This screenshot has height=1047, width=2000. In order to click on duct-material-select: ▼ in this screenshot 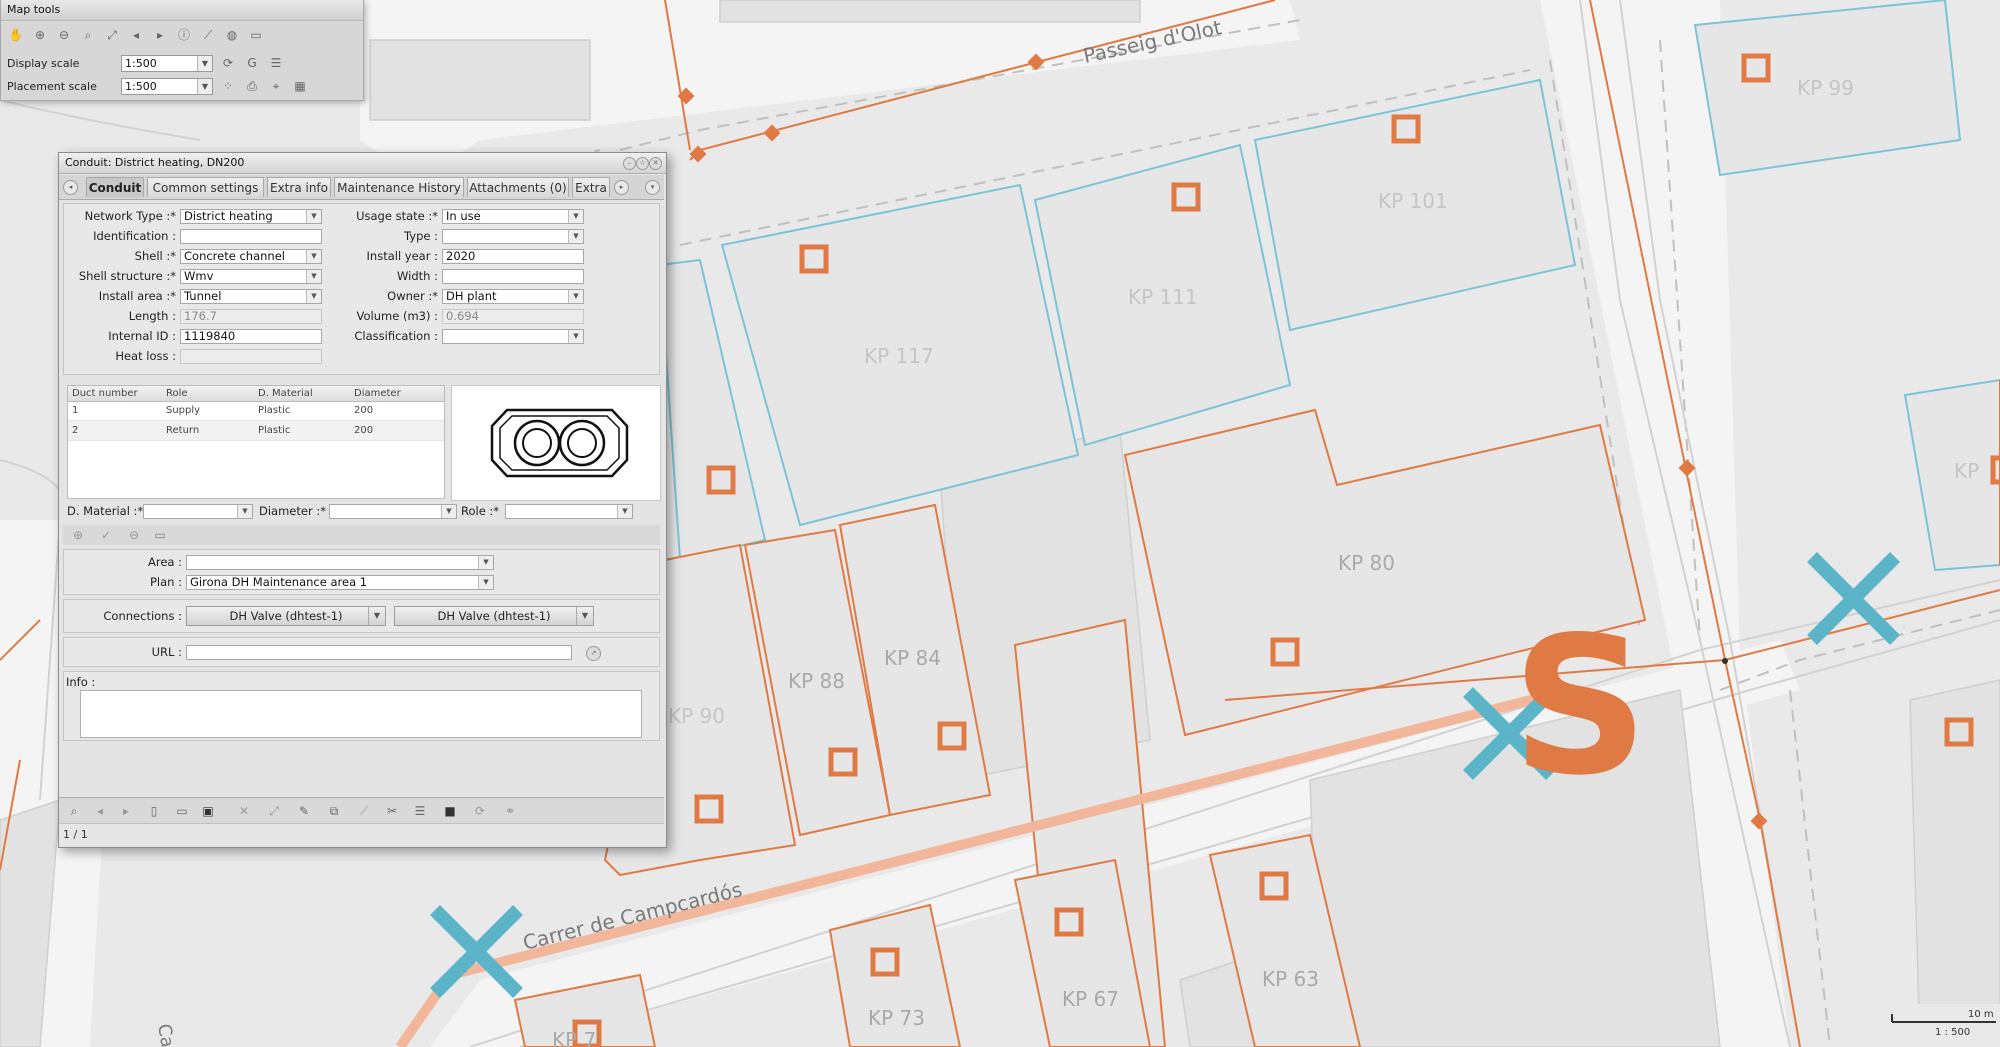, I will do `click(198, 511)`.